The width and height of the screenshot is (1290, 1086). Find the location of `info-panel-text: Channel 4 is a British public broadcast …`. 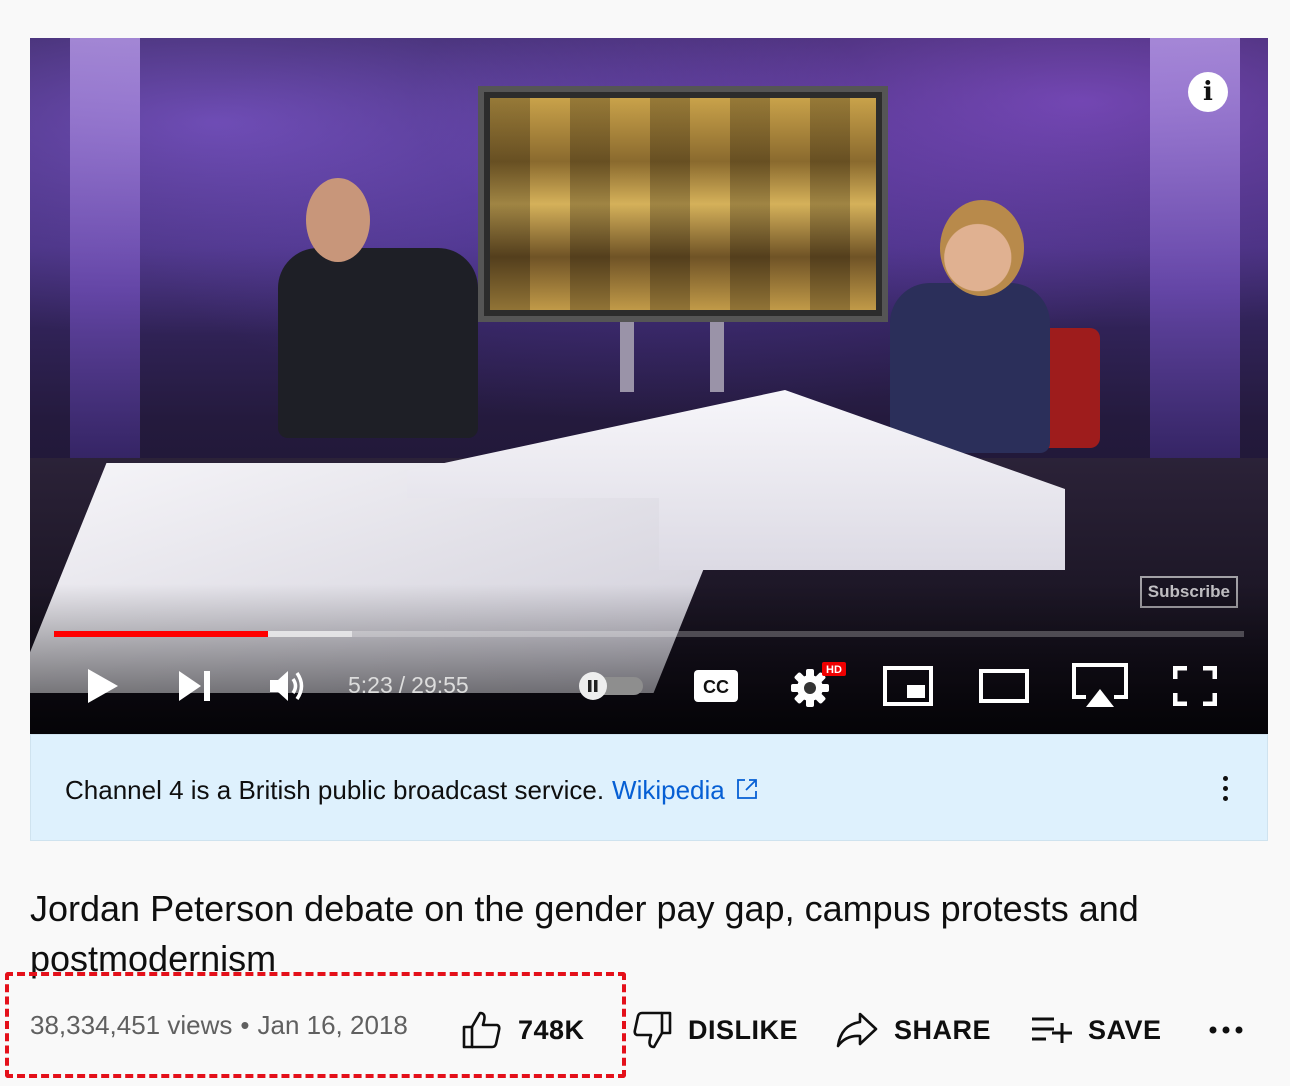

info-panel-text: Channel 4 is a British public broadcast … is located at coordinates (412, 790).